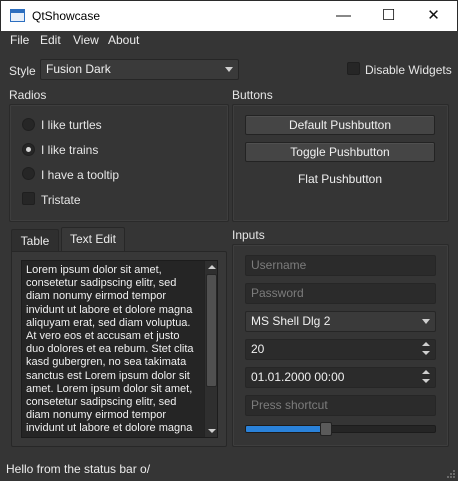 The width and height of the screenshot is (458, 481). I want to click on shortcut-input: Press shortcut, so click(340, 405).